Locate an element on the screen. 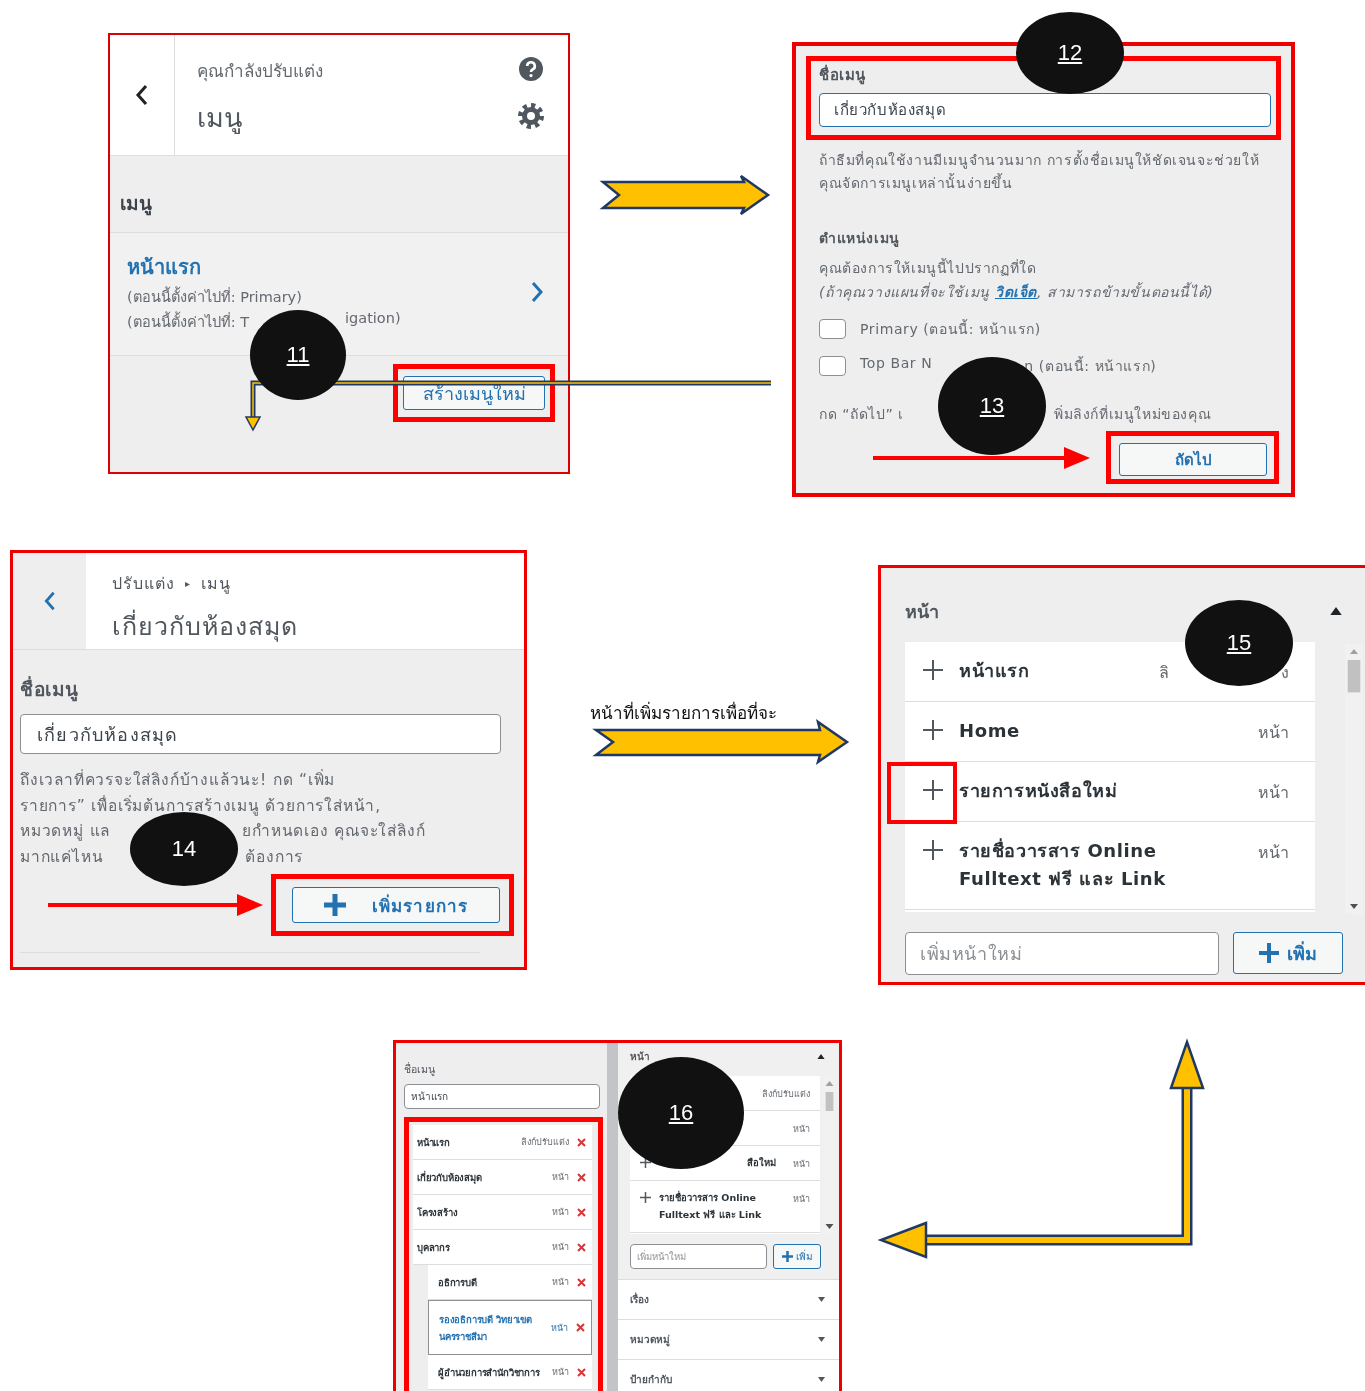 Image resolution: width=1365 pixels, height=1391 pixels. menu-item: รองอธิการบดี วิทยาเขตนครราชสีมา หน้า is located at coordinates (510, 1327).